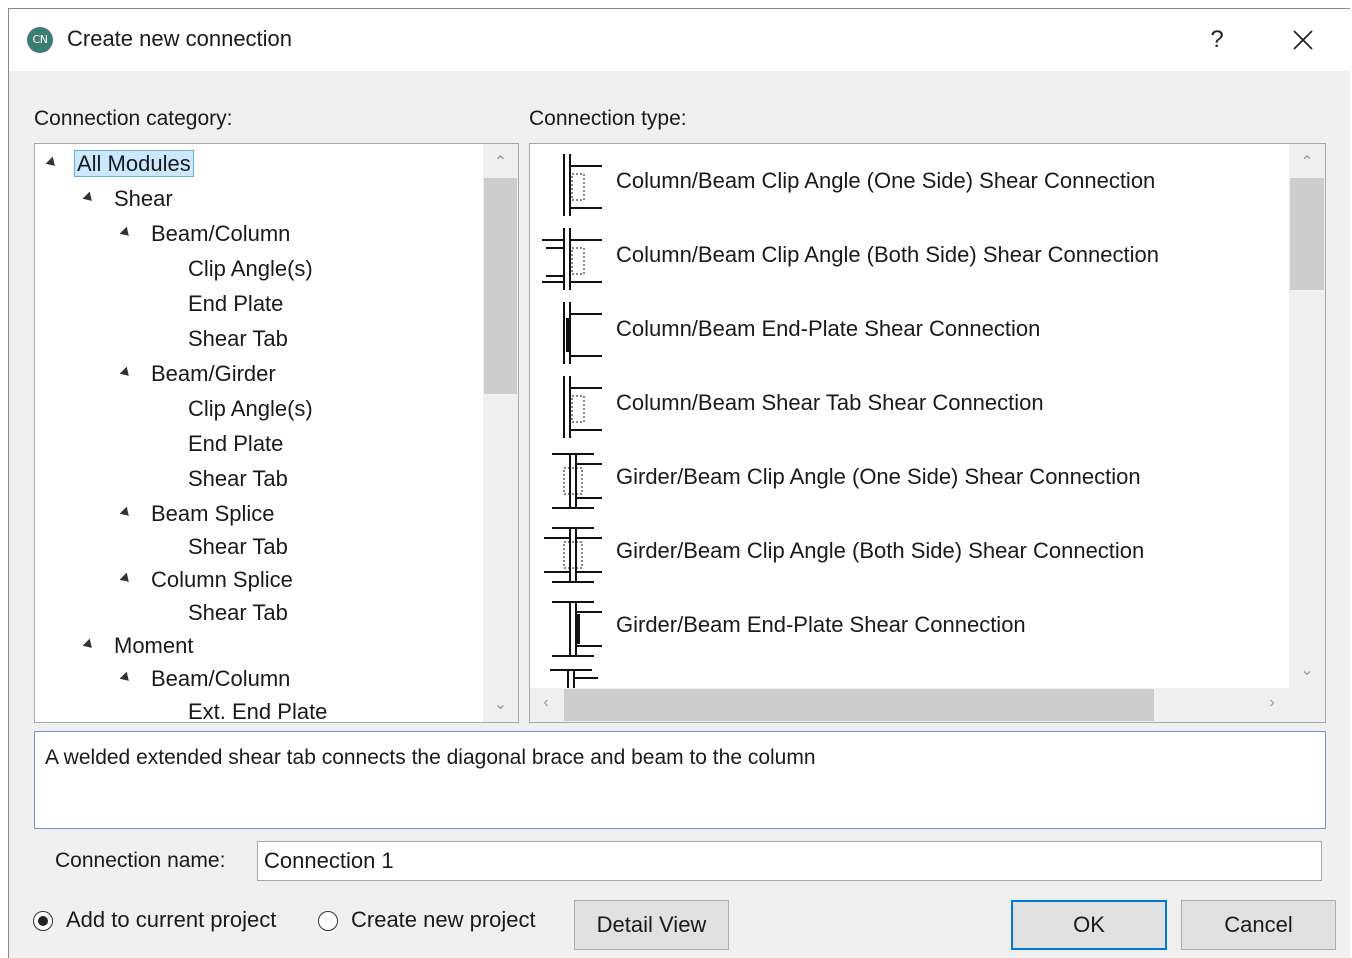 The image size is (1352, 958). I want to click on ok-button: OK, so click(1089, 925).